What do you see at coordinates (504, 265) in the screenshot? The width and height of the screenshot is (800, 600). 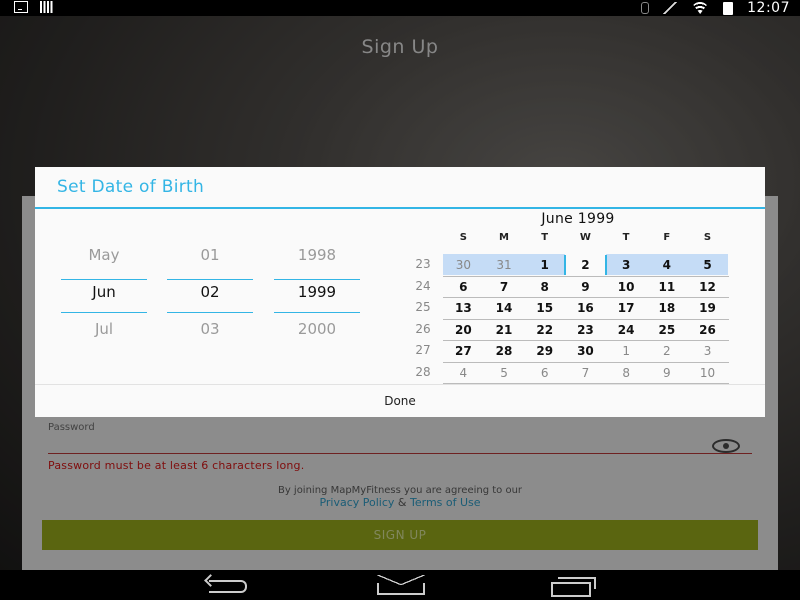 I see `calendar-day: 31` at bounding box center [504, 265].